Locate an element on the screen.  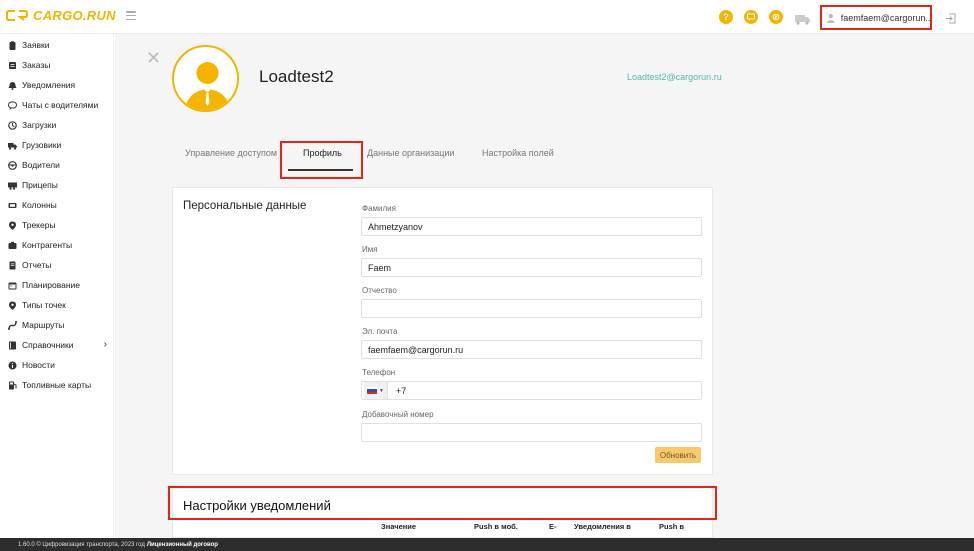
sidebar-item-12: Отчеты is located at coordinates (59, 265).